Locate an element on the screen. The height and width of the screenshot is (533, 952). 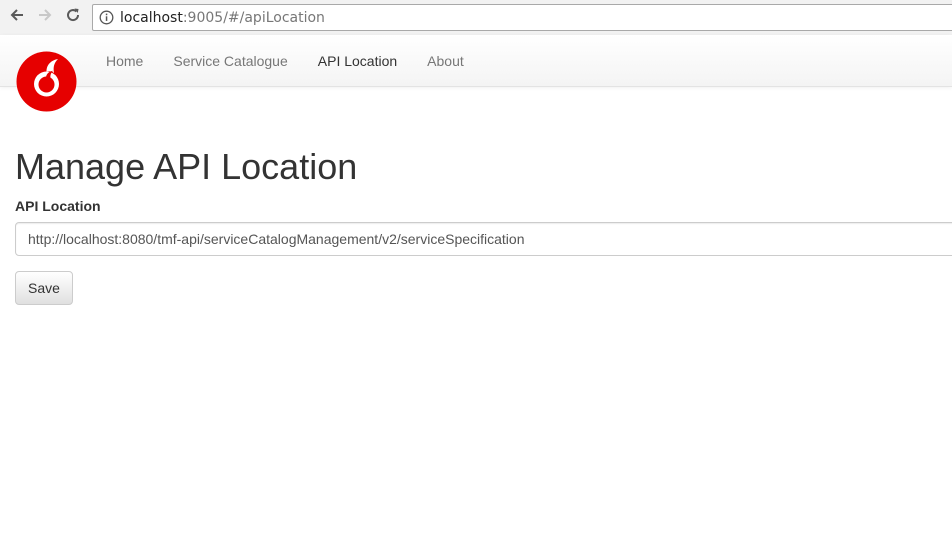
reload-icon is located at coordinates (73, 17).